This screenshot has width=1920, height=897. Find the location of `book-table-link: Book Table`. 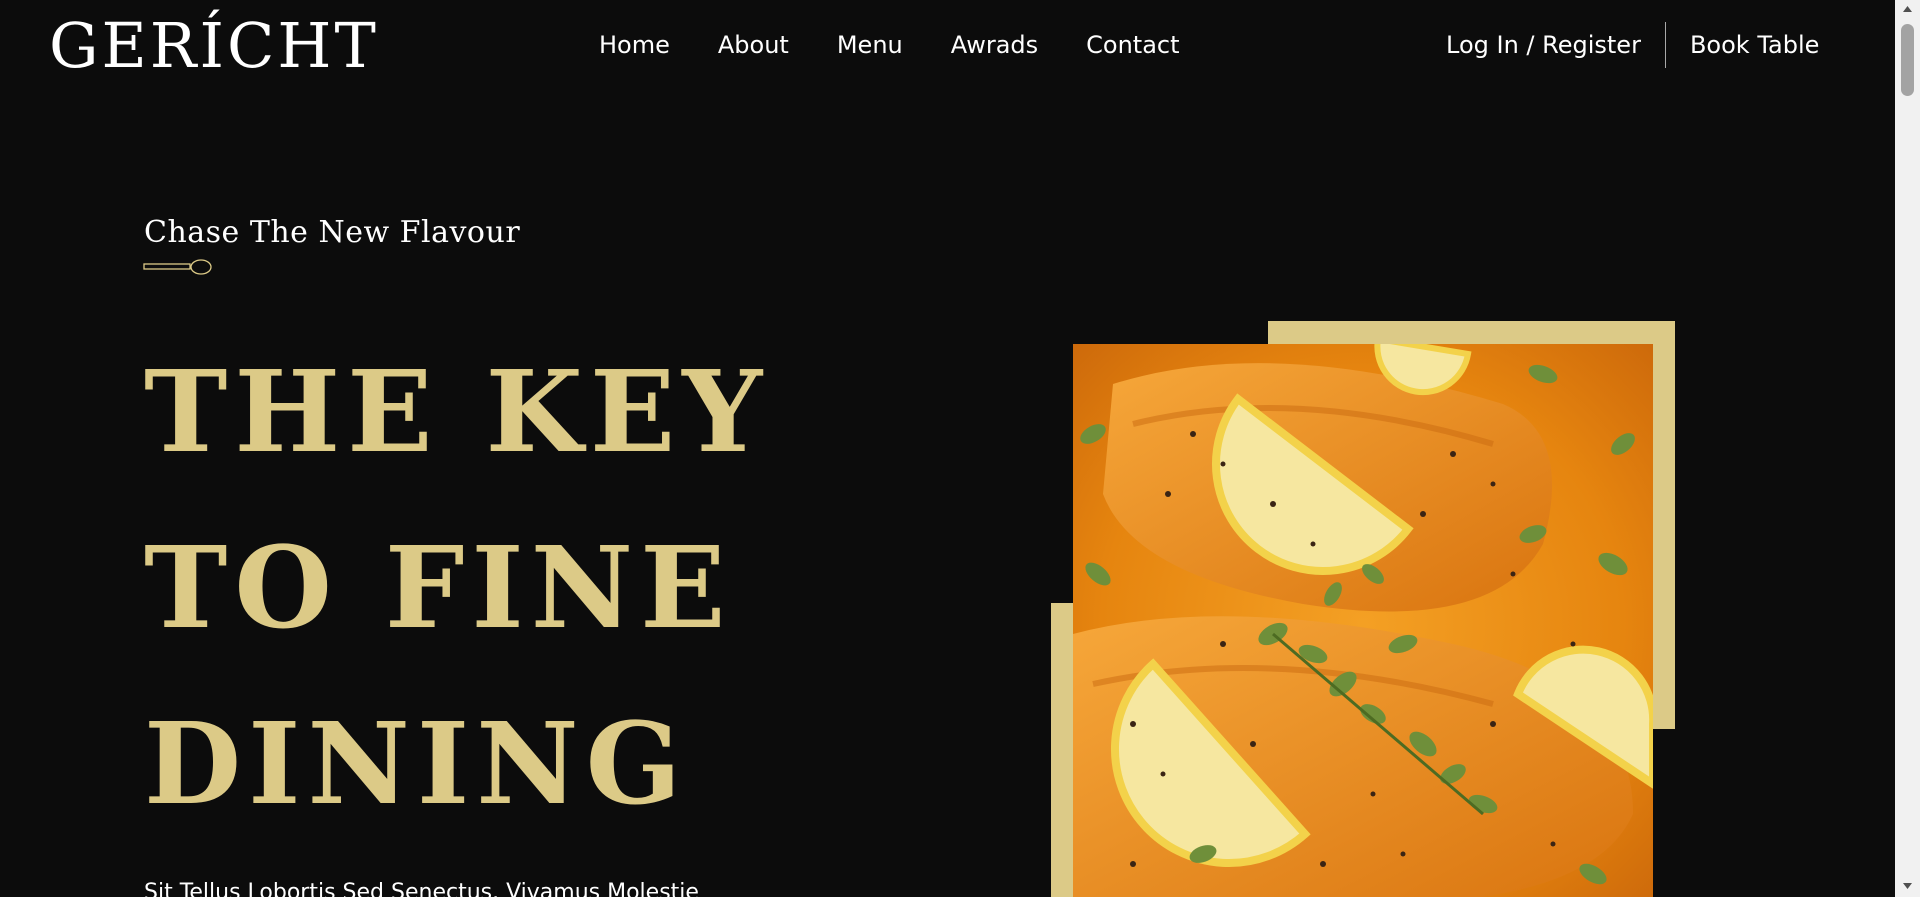

book-table-link: Book Table is located at coordinates (1754, 45).